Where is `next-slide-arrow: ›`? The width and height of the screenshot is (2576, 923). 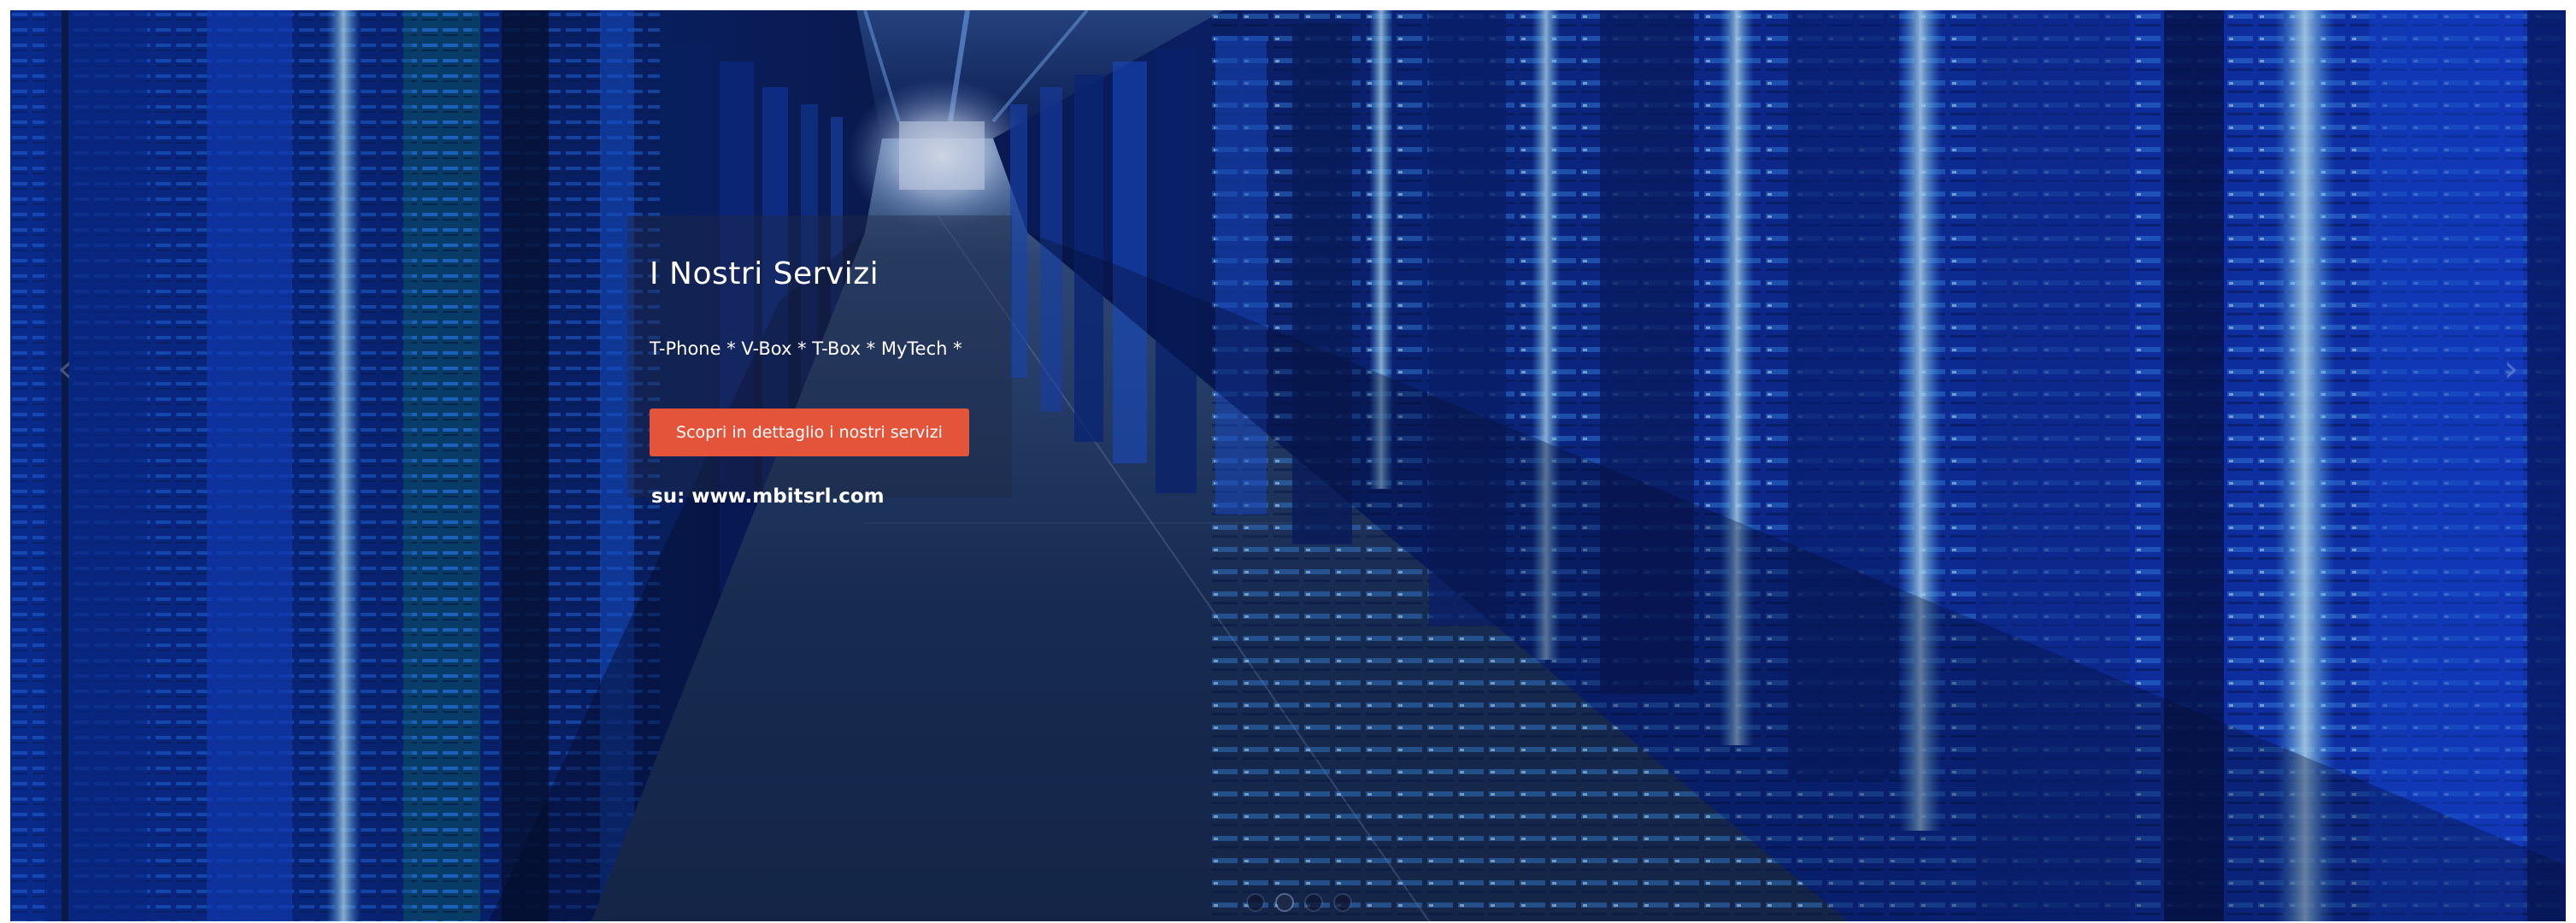
next-slide-arrow: › is located at coordinates (2511, 369).